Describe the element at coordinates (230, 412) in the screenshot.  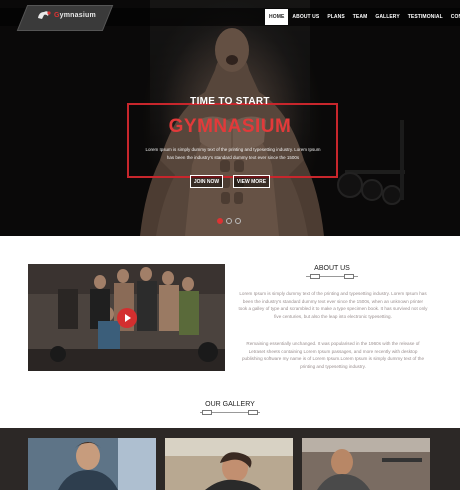
I see `gallery-title-divider` at that location.